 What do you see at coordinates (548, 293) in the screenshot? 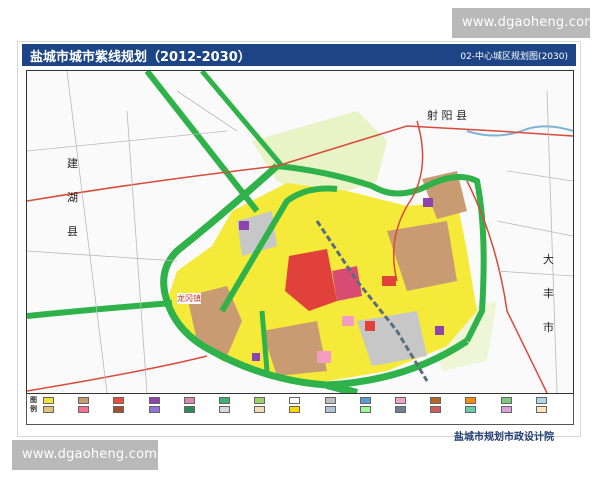
I see `label-east-county-2: 丰` at bounding box center [548, 293].